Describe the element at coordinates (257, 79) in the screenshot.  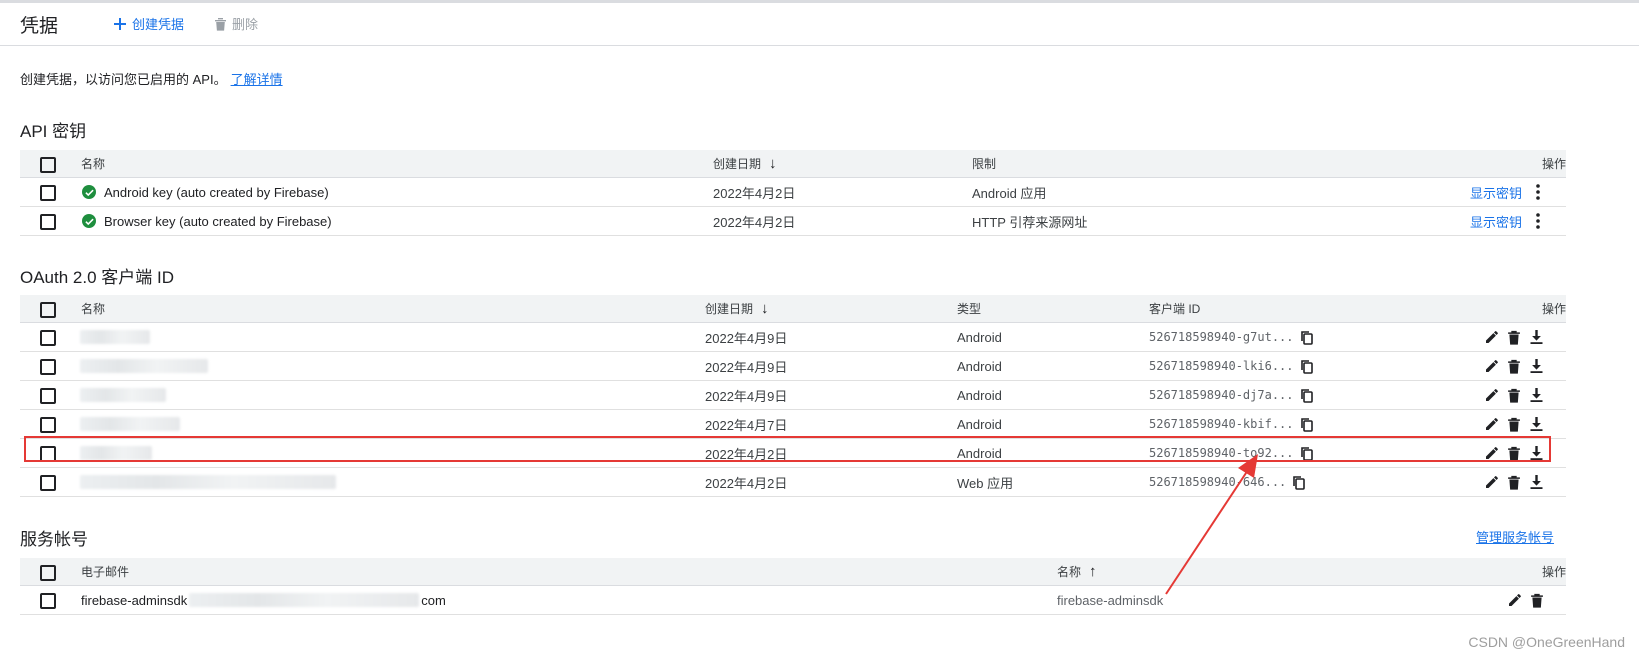
I see `learn-more-link: 了解详情` at that location.